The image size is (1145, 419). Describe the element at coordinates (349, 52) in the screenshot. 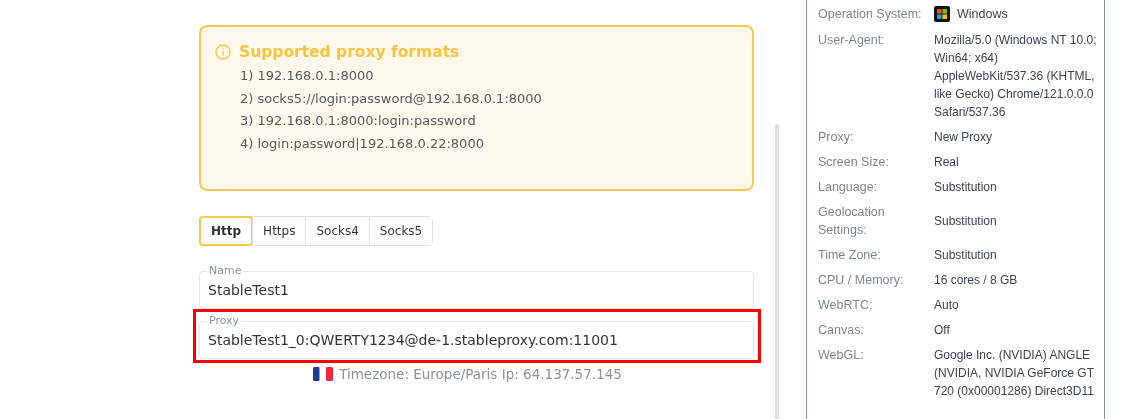

I see `notice-title: Supported proxy formats` at that location.